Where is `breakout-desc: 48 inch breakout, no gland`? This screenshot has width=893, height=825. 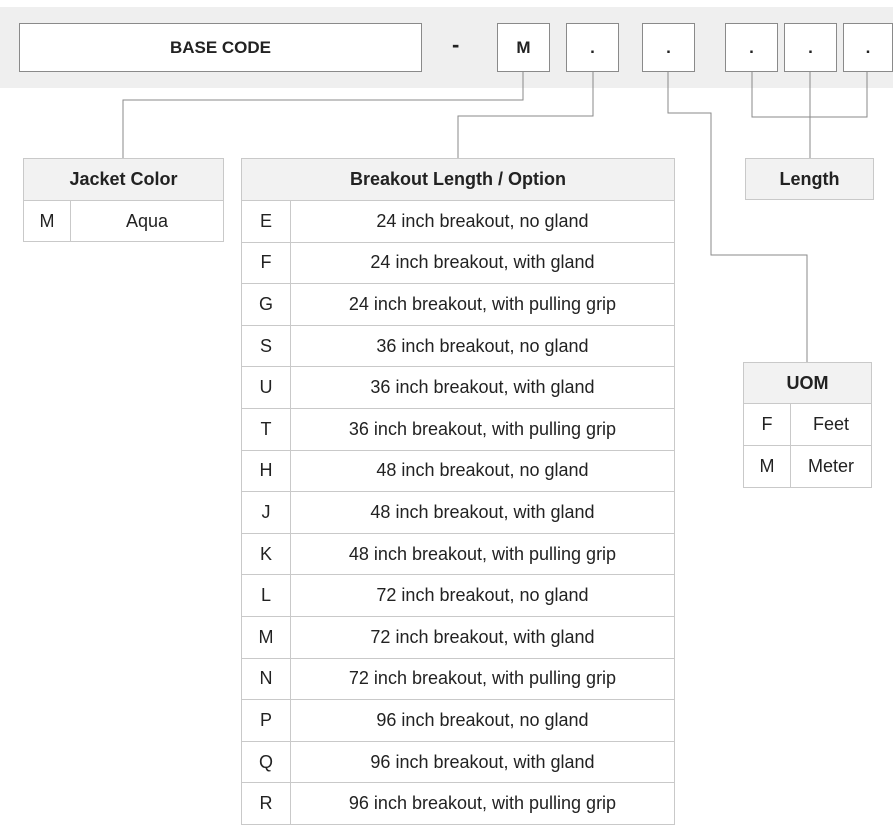
breakout-desc: 48 inch breakout, no gland is located at coordinates (482, 471).